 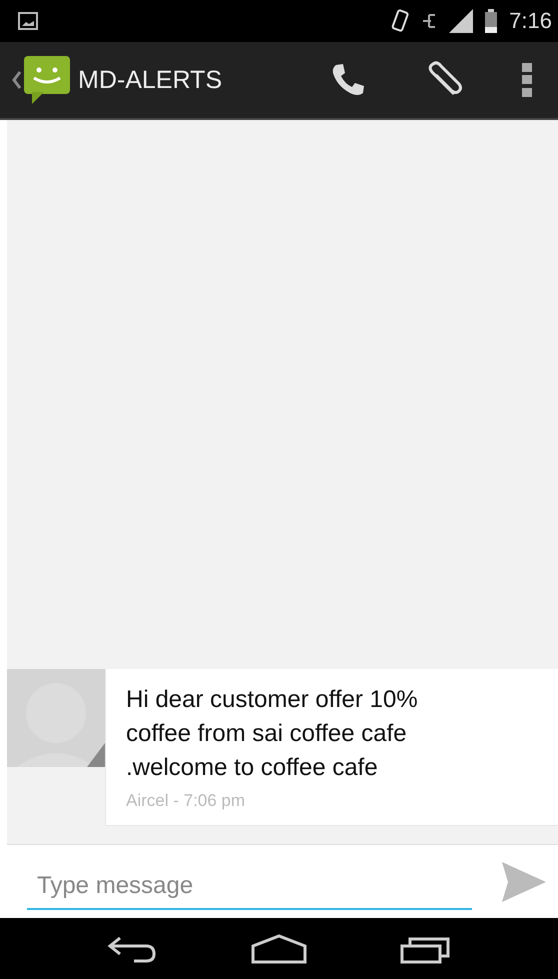 I want to click on message-input: Type message, so click(x=249, y=887).